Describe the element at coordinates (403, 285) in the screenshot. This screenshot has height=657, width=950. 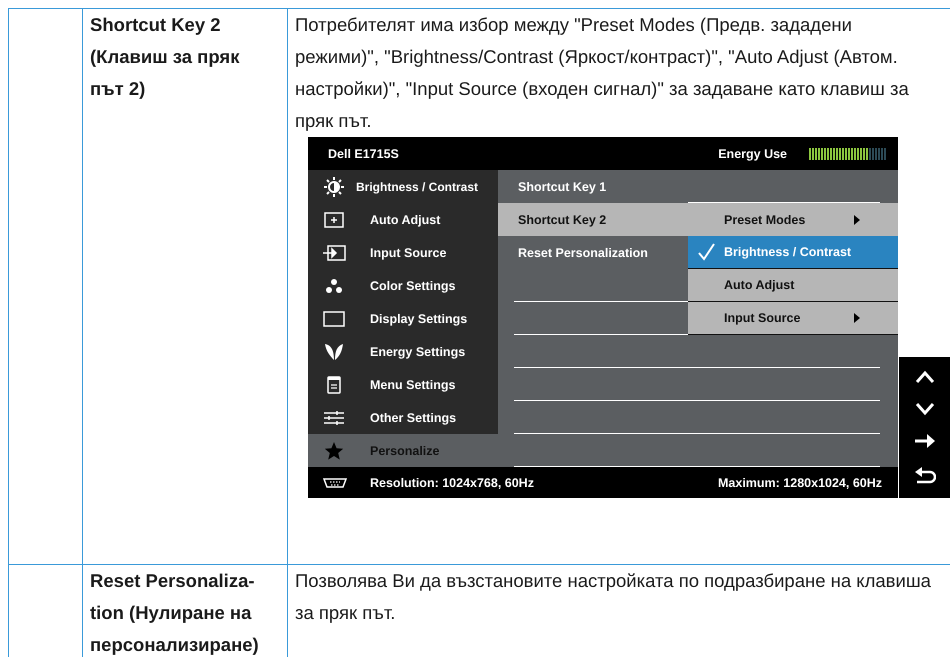
I see `osd-menu-item: Color Settings` at that location.